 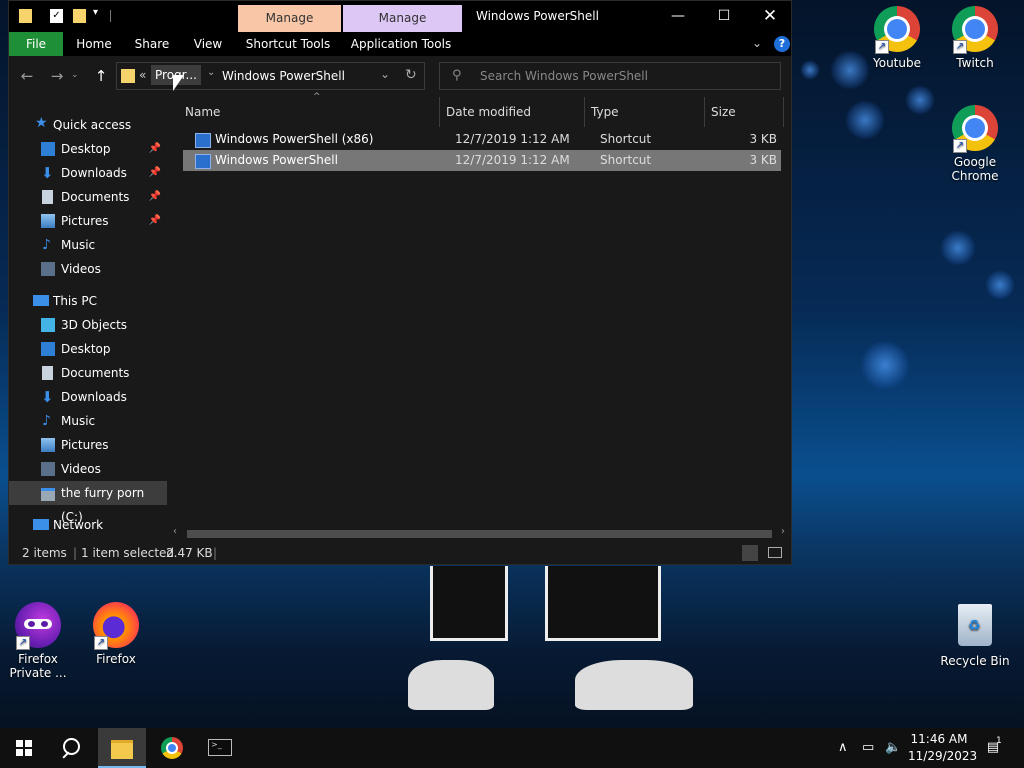 I want to click on star-icon: ★, so click(x=41, y=123).